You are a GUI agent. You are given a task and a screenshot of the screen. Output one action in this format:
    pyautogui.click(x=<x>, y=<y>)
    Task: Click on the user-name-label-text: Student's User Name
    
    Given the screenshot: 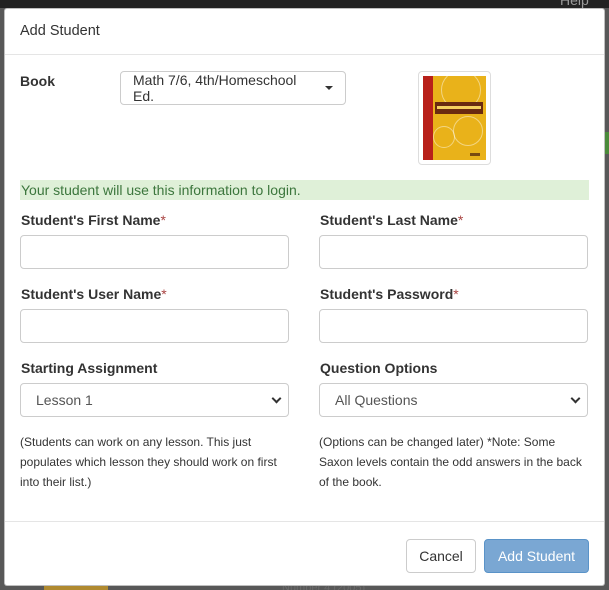 What is the action you would take?
    pyautogui.click(x=91, y=294)
    